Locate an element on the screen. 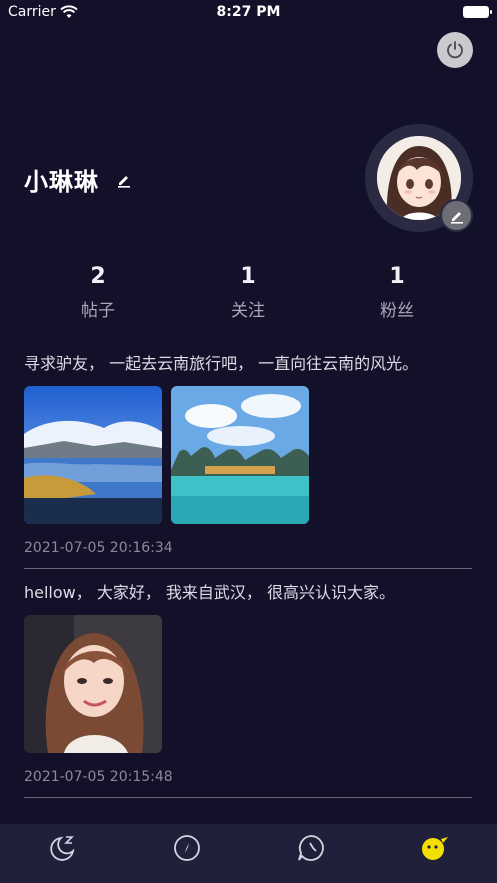 The width and height of the screenshot is (497, 883). stat-following-count: 1 is located at coordinates (248, 276).